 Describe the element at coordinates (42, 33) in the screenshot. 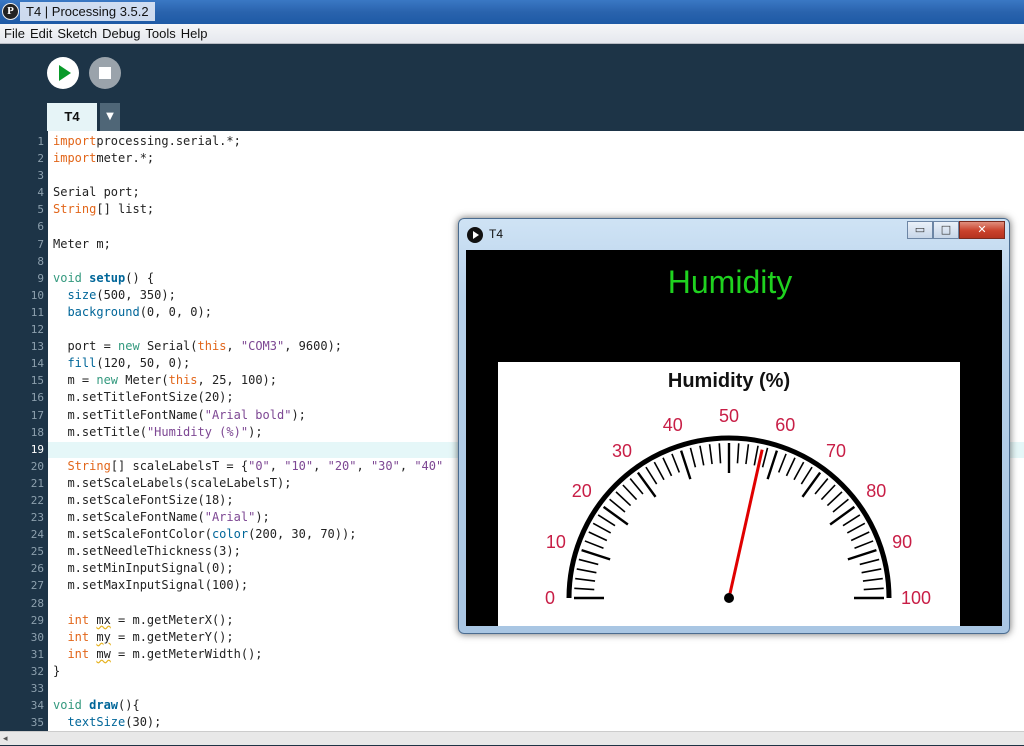

I see `menu-edit: Edit` at that location.